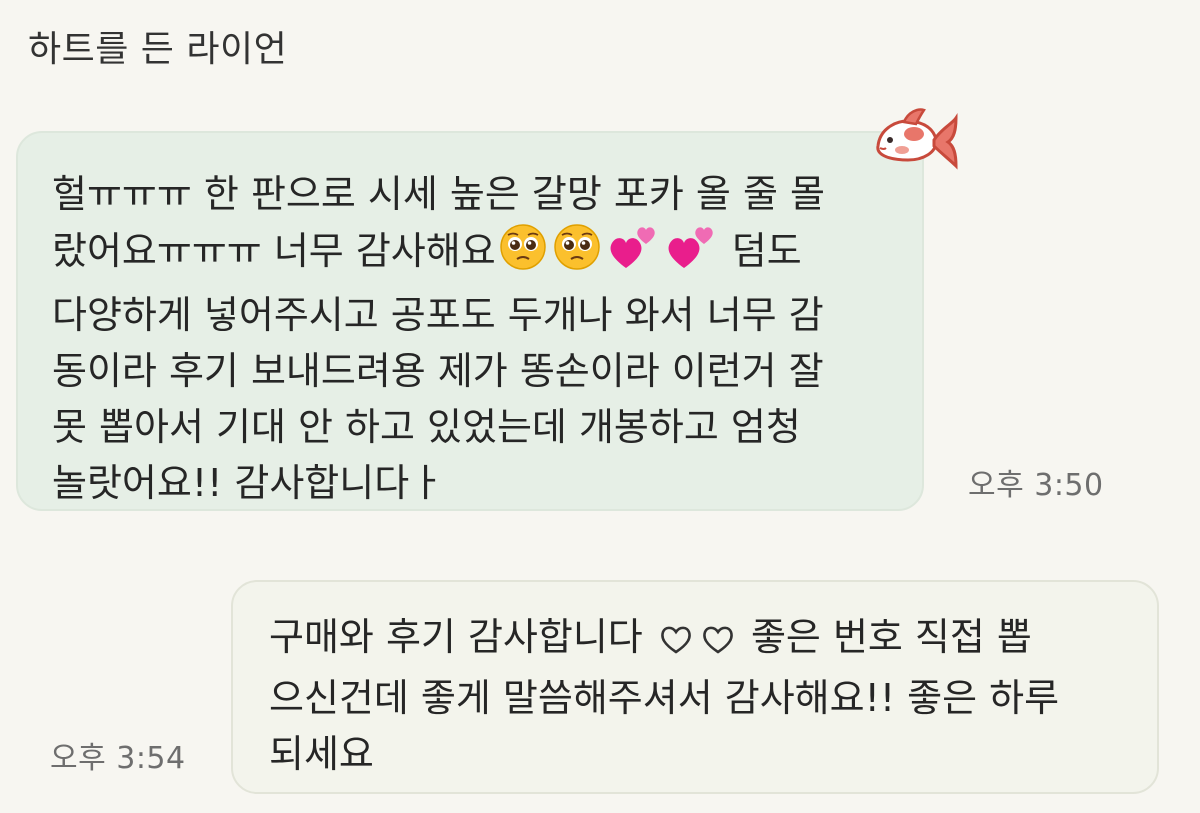 Image resolution: width=1200 pixels, height=813 pixels. I want to click on goldfish-sticker-icon, so click(912, 137).